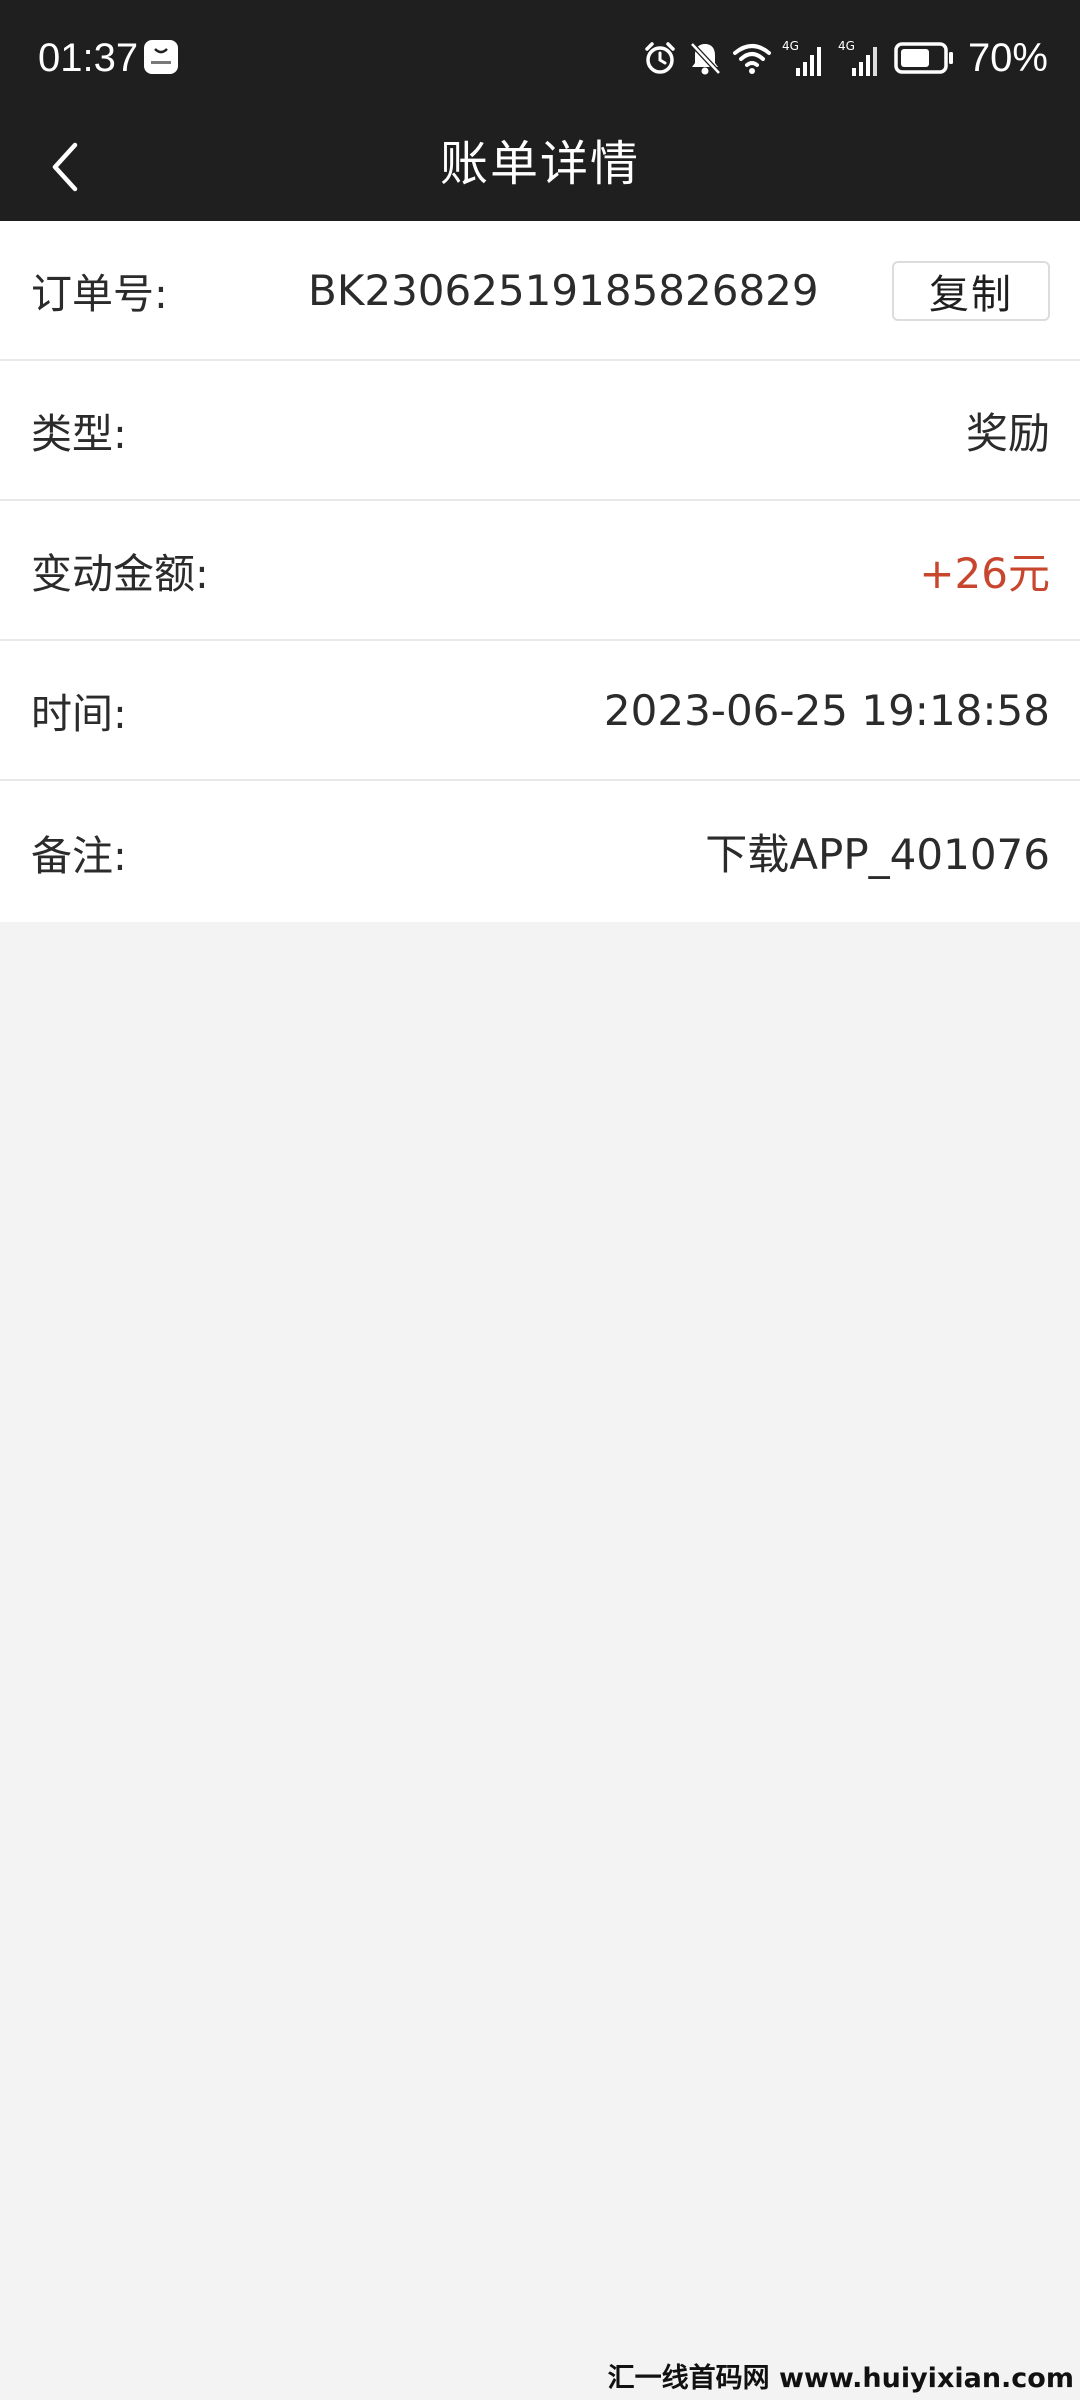  Describe the element at coordinates (752, 58) in the screenshot. I see `wifi-icon` at that location.